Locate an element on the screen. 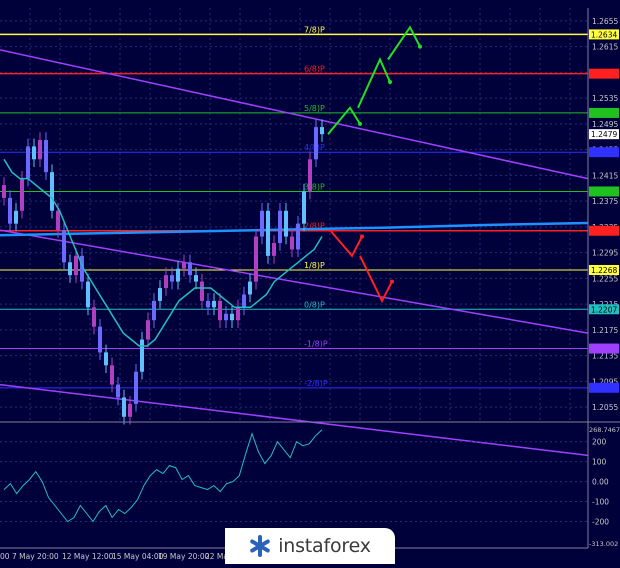 The image size is (620, 568). cci-tick-label: 100 is located at coordinates (599, 462).